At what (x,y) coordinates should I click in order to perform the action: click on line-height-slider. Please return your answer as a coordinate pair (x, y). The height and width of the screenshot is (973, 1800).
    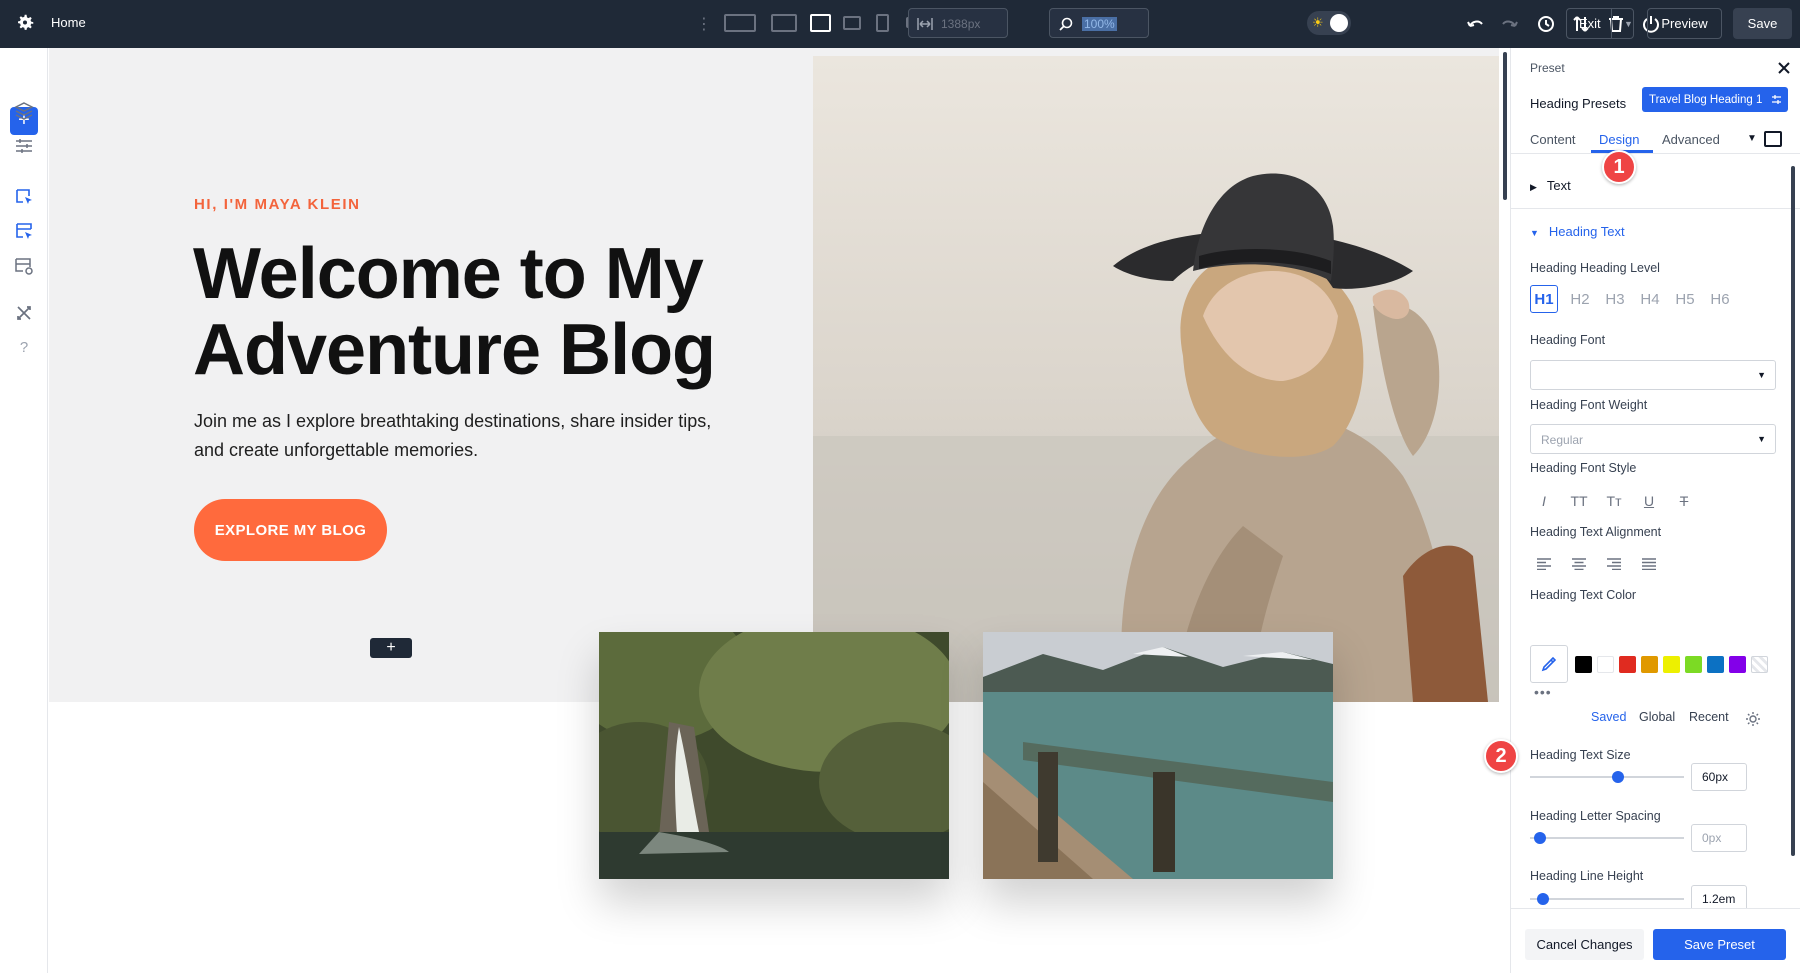
    Looking at the image, I should click on (1607, 899).